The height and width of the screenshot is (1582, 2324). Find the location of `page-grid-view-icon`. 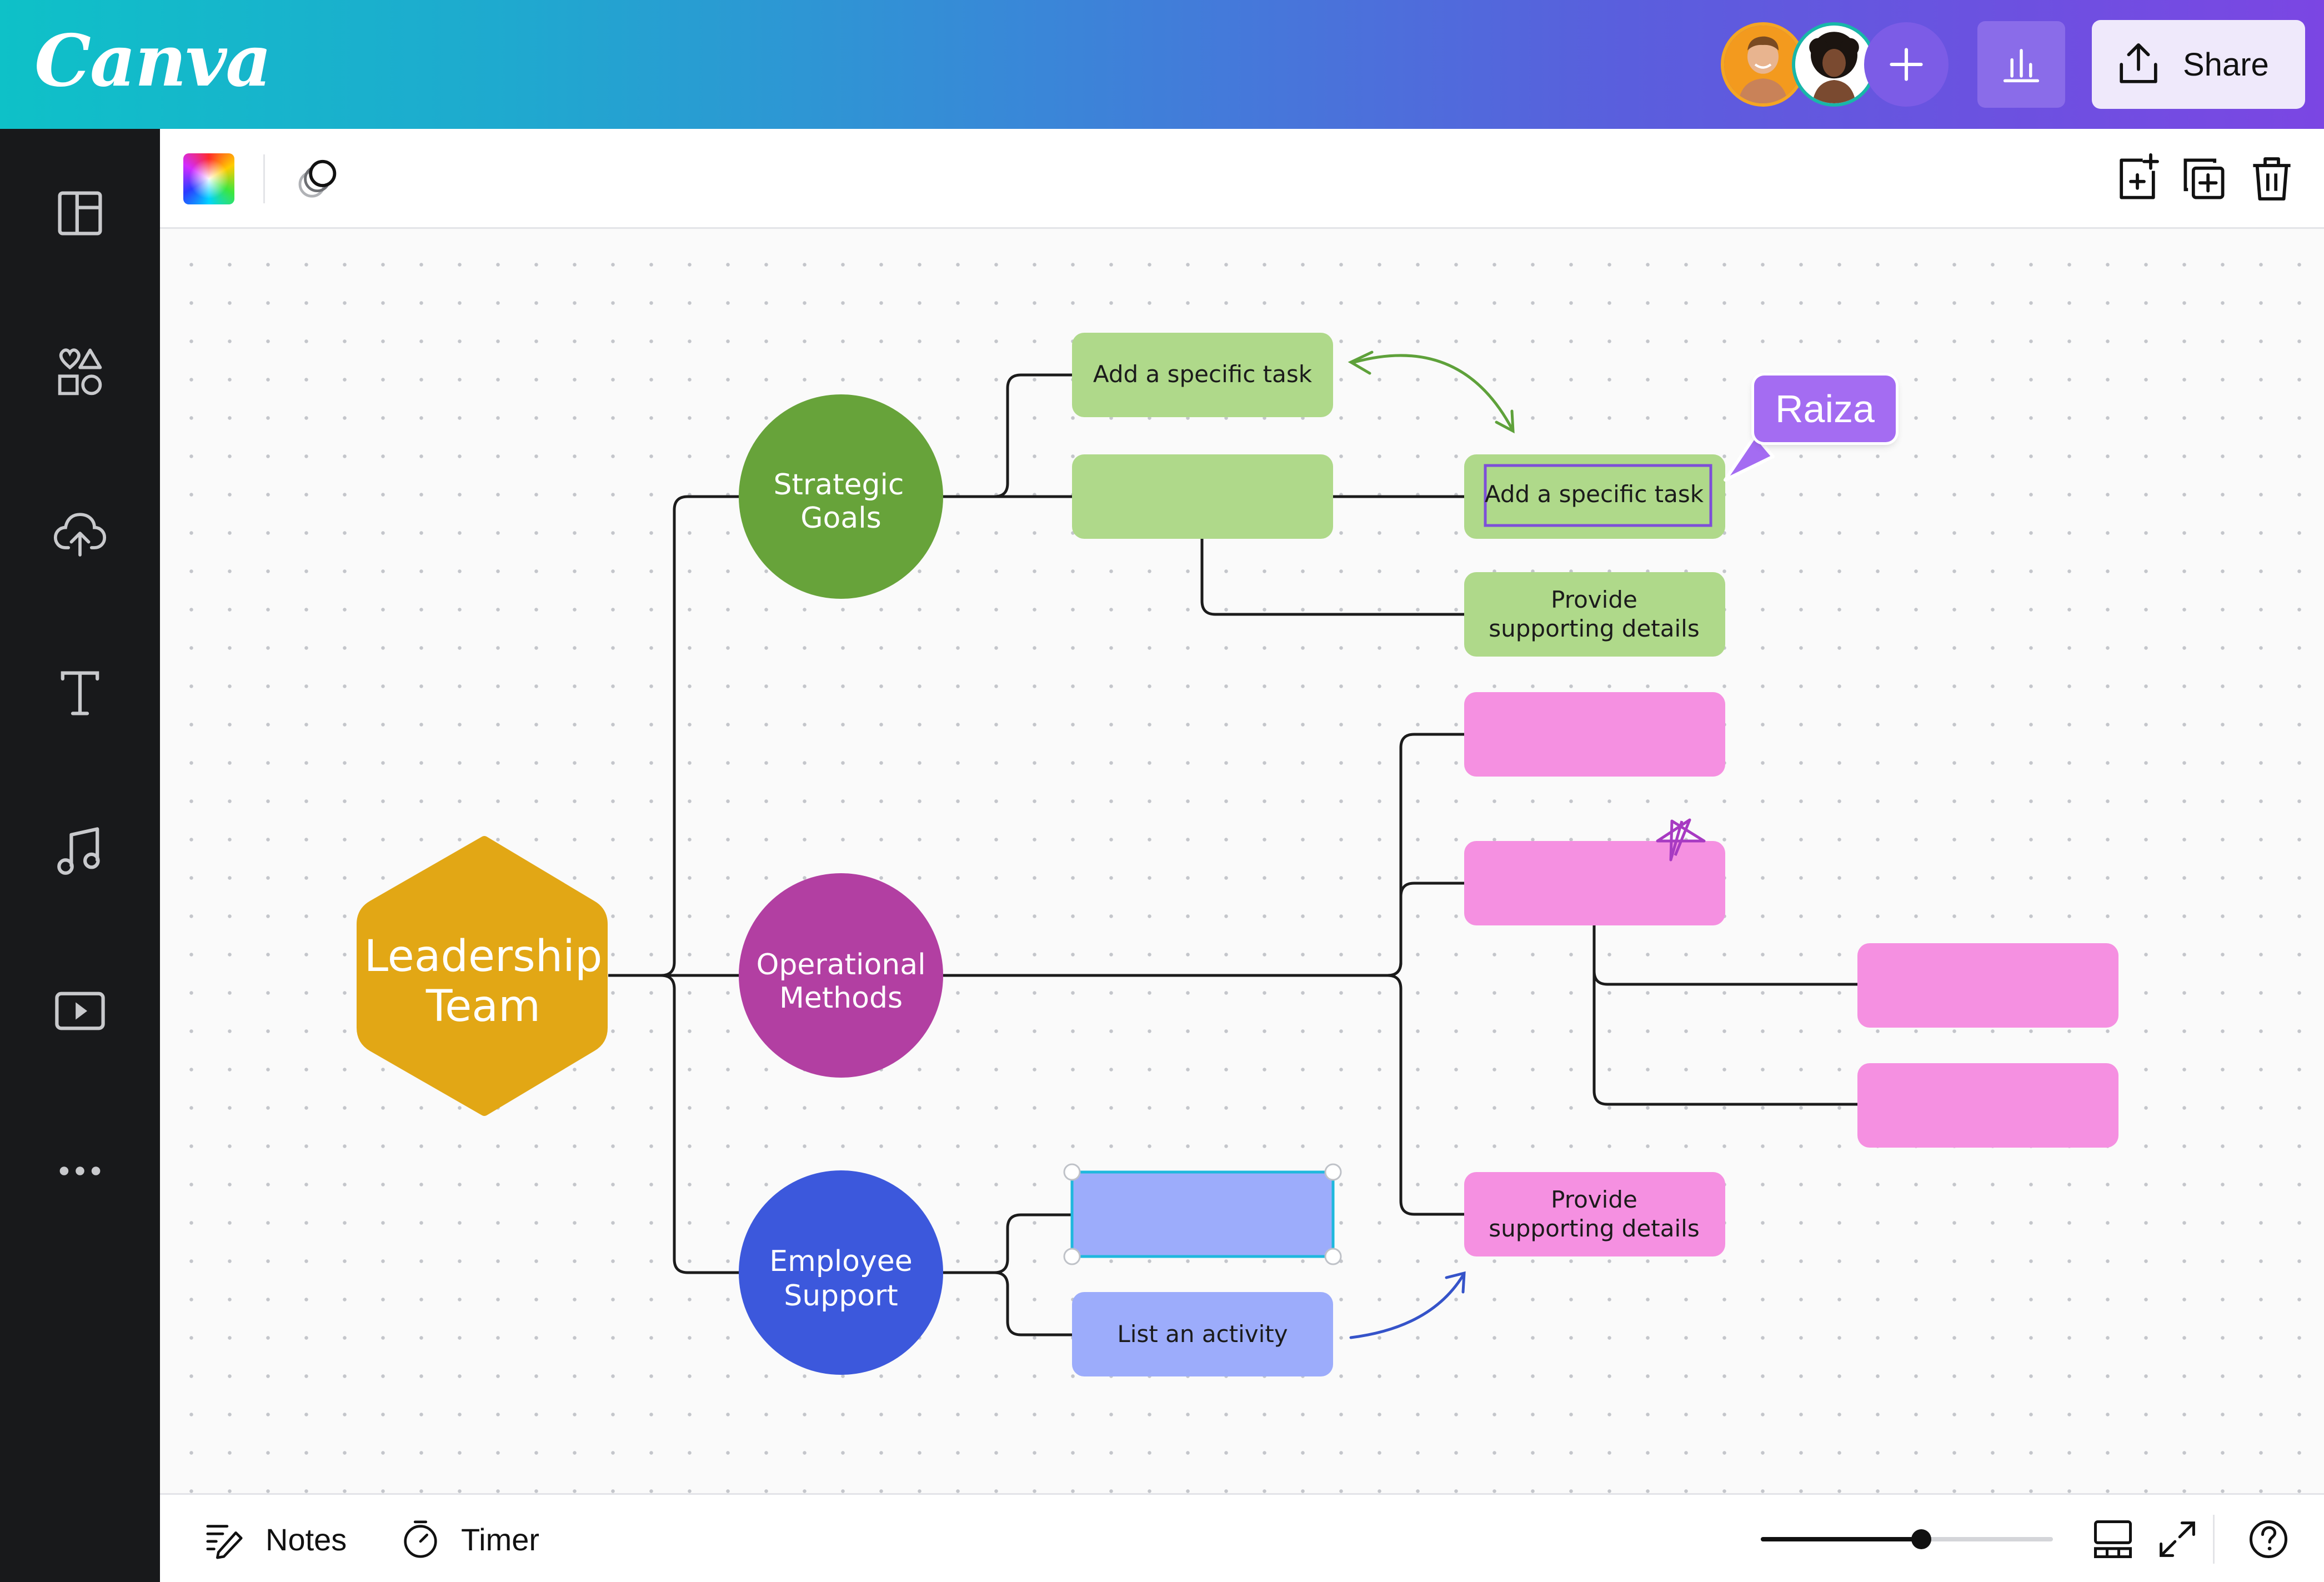

page-grid-view-icon is located at coordinates (2113, 1539).